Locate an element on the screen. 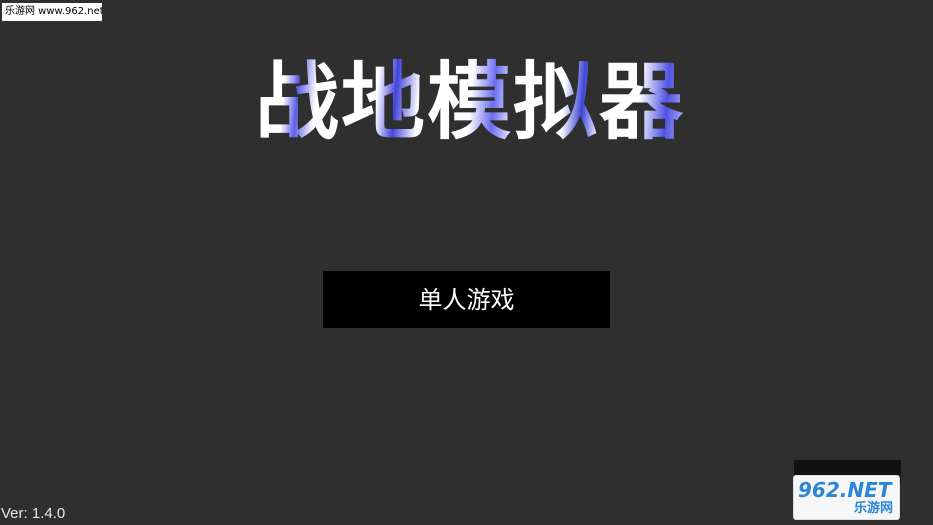 The width and height of the screenshot is (933, 525). watermark-bottom-right: 962.NET 乐游网 is located at coordinates (846, 497).